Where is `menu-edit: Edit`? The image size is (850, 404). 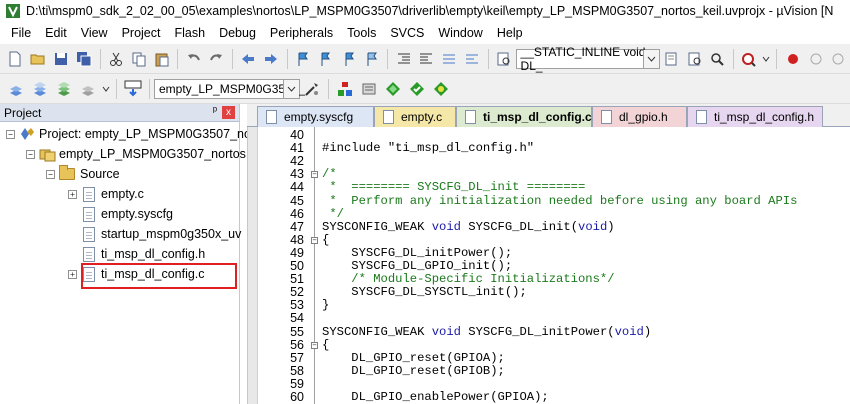 menu-edit: Edit is located at coordinates (56, 33).